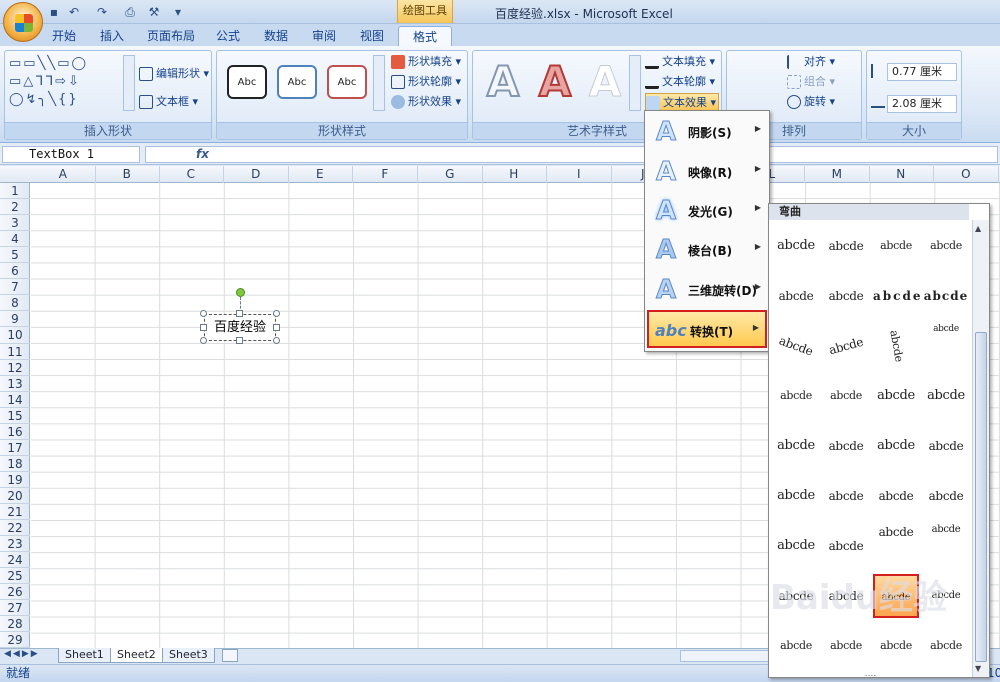 This screenshot has width=1000, height=682. Describe the element at coordinates (15, 335) in the screenshot. I see `row-header-10: 10` at that location.